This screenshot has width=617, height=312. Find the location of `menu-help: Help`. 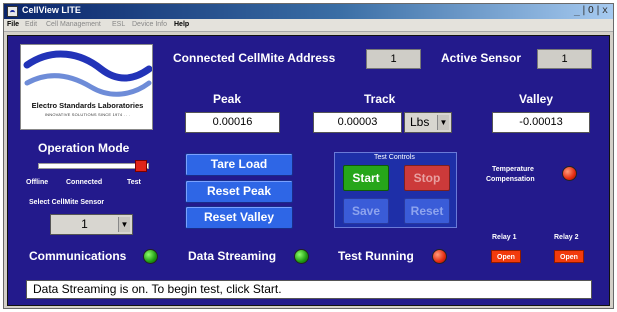

menu-help: Help is located at coordinates (181, 24).